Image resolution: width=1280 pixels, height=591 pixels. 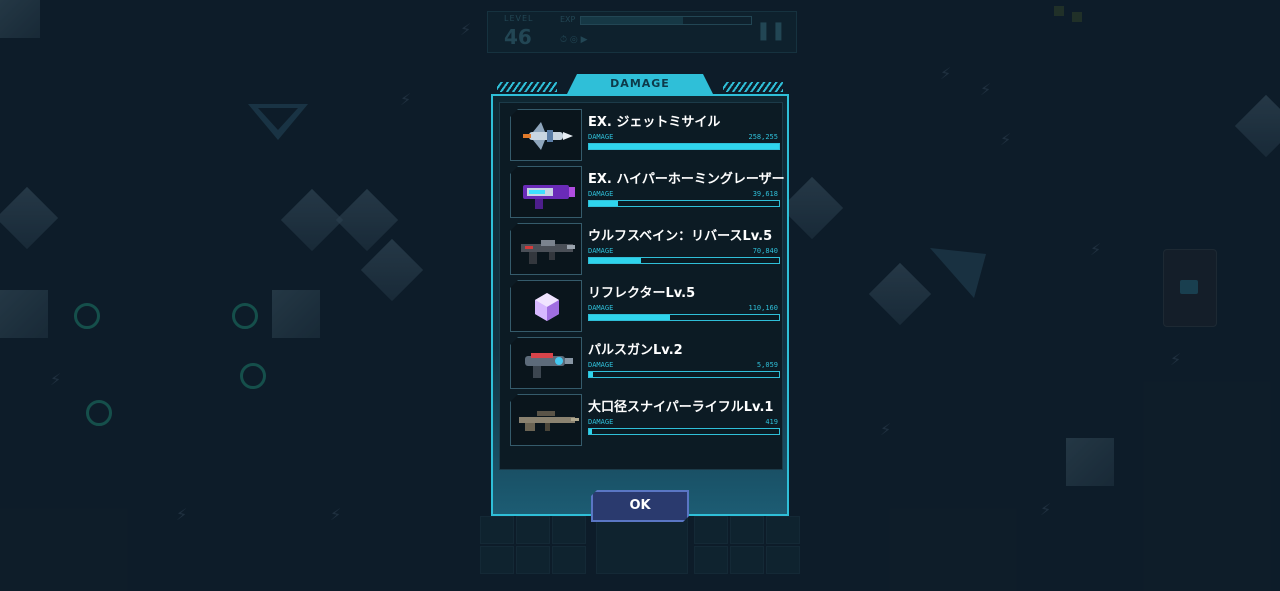 I want to click on weapon-name: 大口径スナイパーライフルLv.1, so click(x=681, y=407).